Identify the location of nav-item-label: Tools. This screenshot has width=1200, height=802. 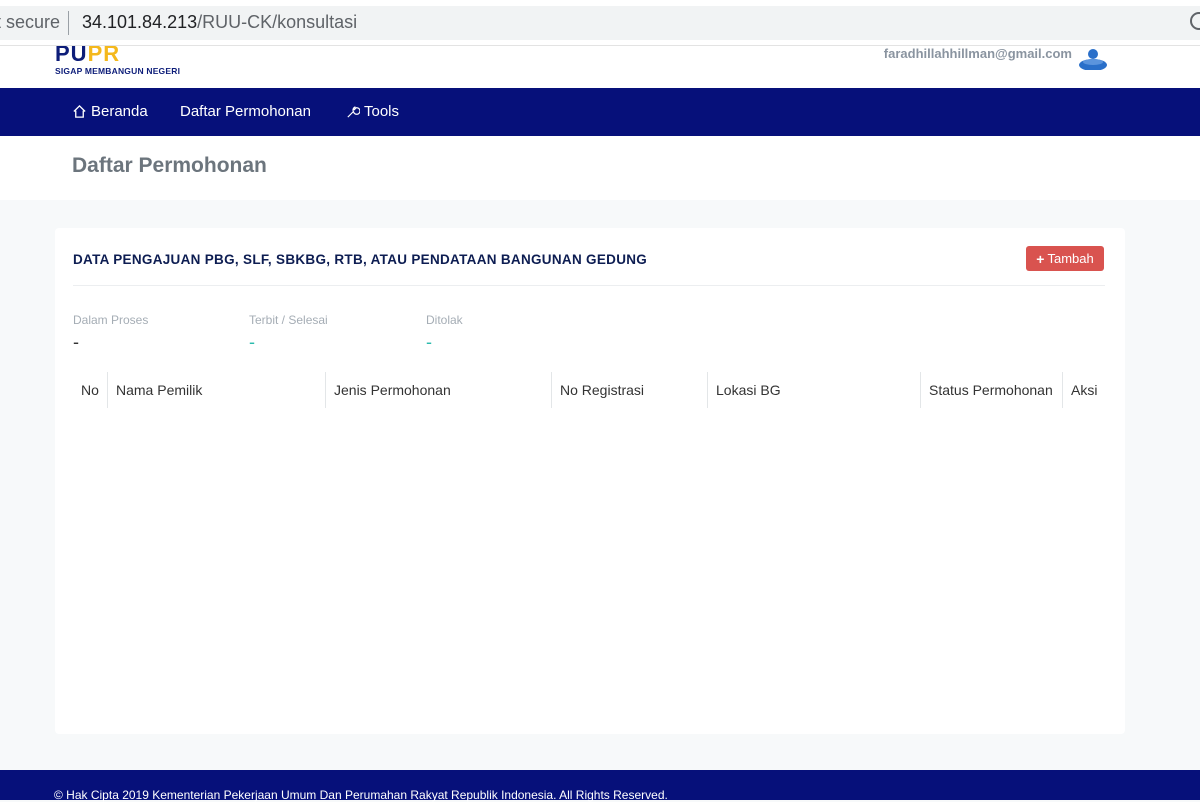
(382, 111).